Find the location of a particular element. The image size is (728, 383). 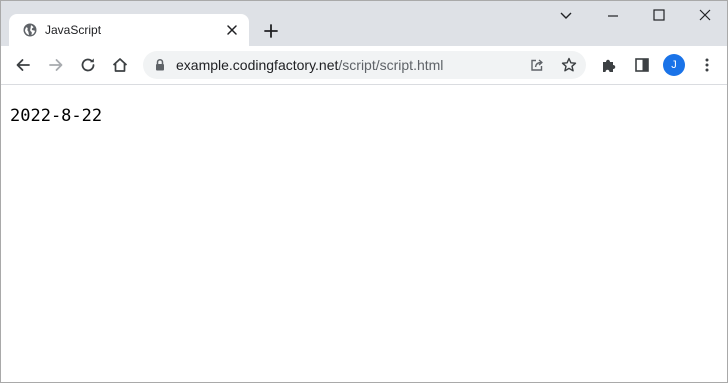

url-path: /script/script.html is located at coordinates (391, 65).